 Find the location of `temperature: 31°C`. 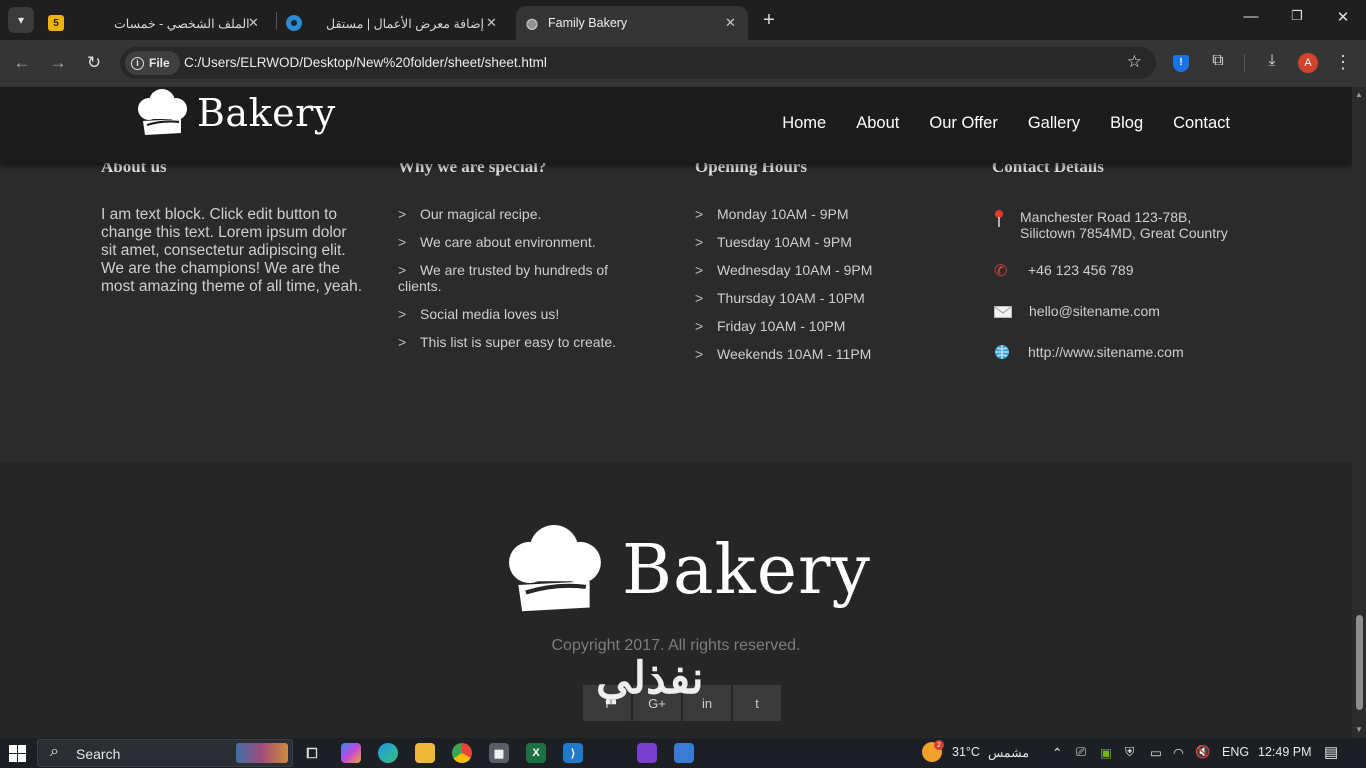

temperature: 31°C is located at coordinates (966, 752).